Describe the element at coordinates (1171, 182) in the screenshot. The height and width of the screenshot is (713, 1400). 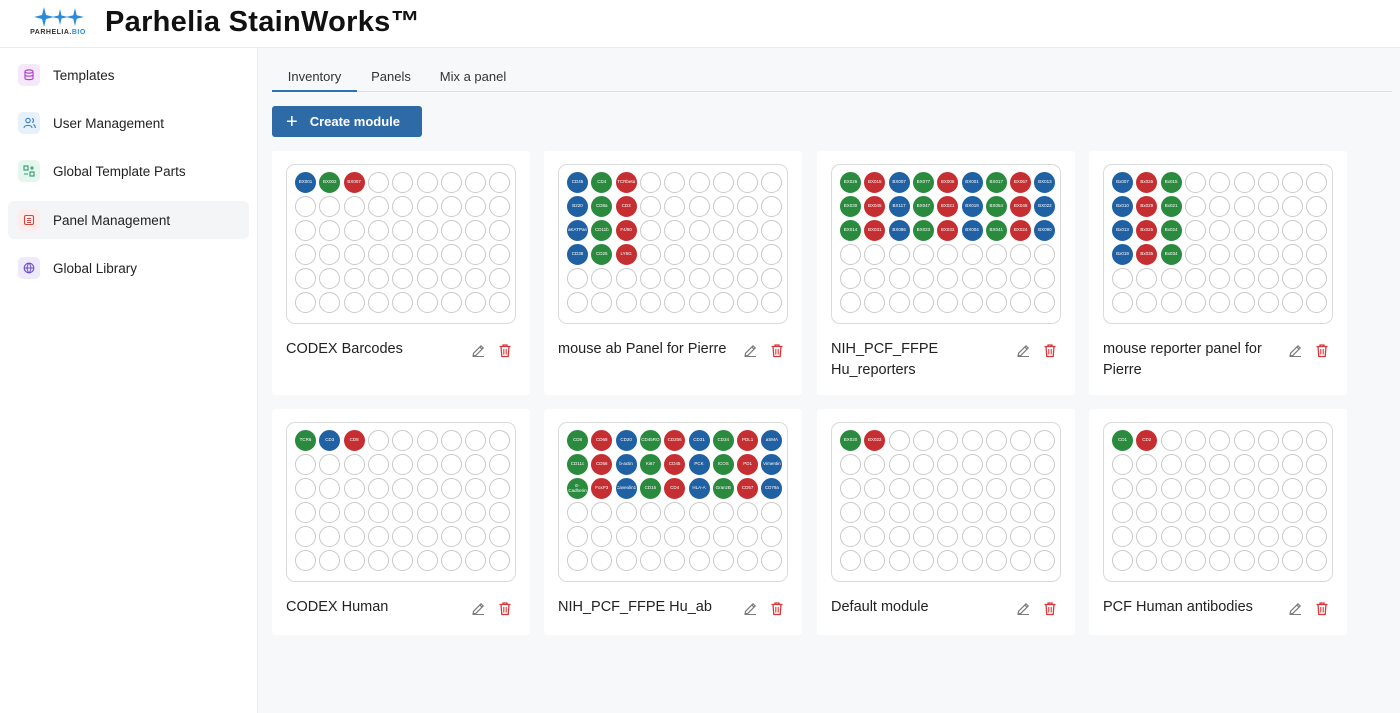
I see `filled-well: Bx015` at that location.